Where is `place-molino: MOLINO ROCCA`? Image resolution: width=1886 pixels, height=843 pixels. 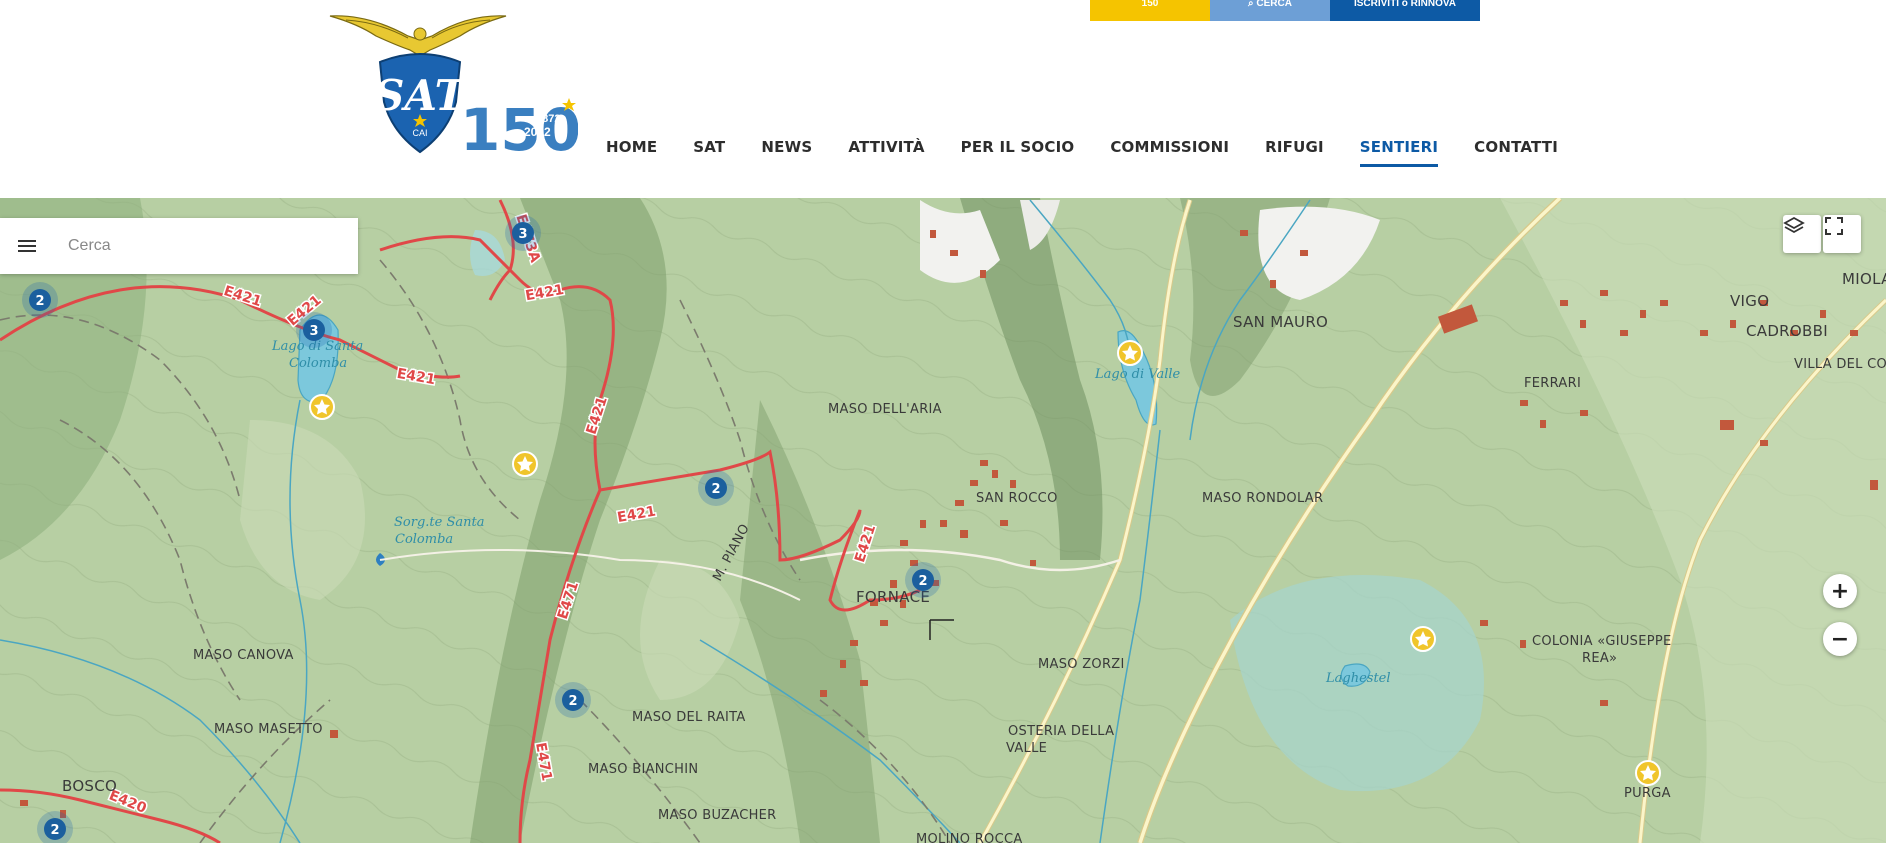
place-molino: MOLINO ROCCA is located at coordinates (969, 837).